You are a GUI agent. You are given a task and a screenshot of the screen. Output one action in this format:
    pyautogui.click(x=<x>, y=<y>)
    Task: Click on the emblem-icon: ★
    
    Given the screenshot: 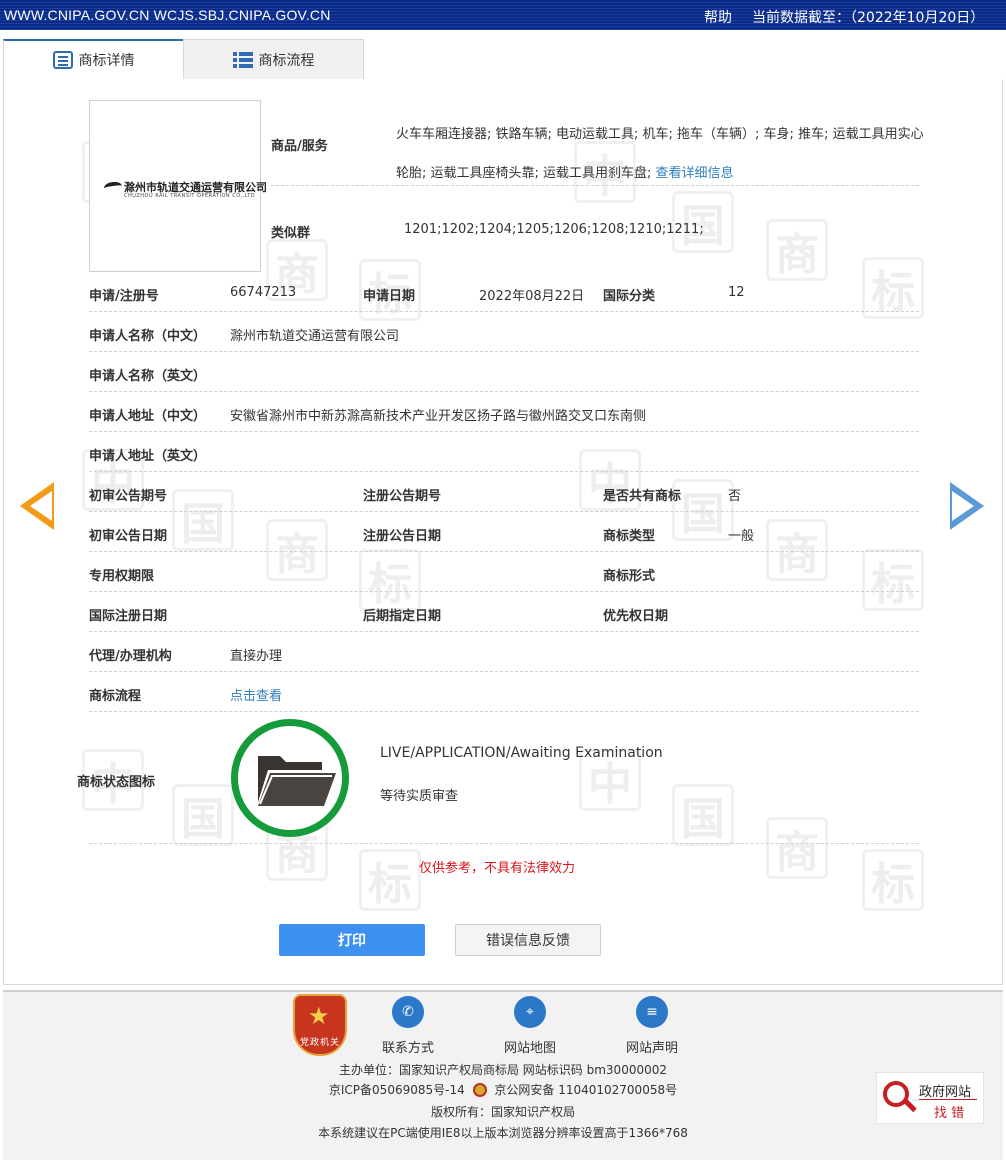 What is the action you would take?
    pyautogui.click(x=319, y=1016)
    